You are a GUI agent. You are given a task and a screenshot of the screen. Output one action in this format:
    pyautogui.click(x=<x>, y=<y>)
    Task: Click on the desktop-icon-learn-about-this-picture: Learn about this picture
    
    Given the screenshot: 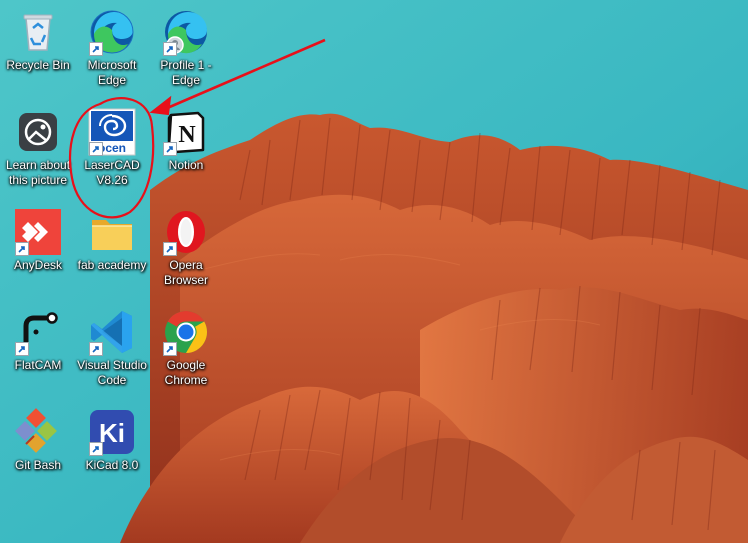 What is the action you would take?
    pyautogui.click(x=38, y=148)
    